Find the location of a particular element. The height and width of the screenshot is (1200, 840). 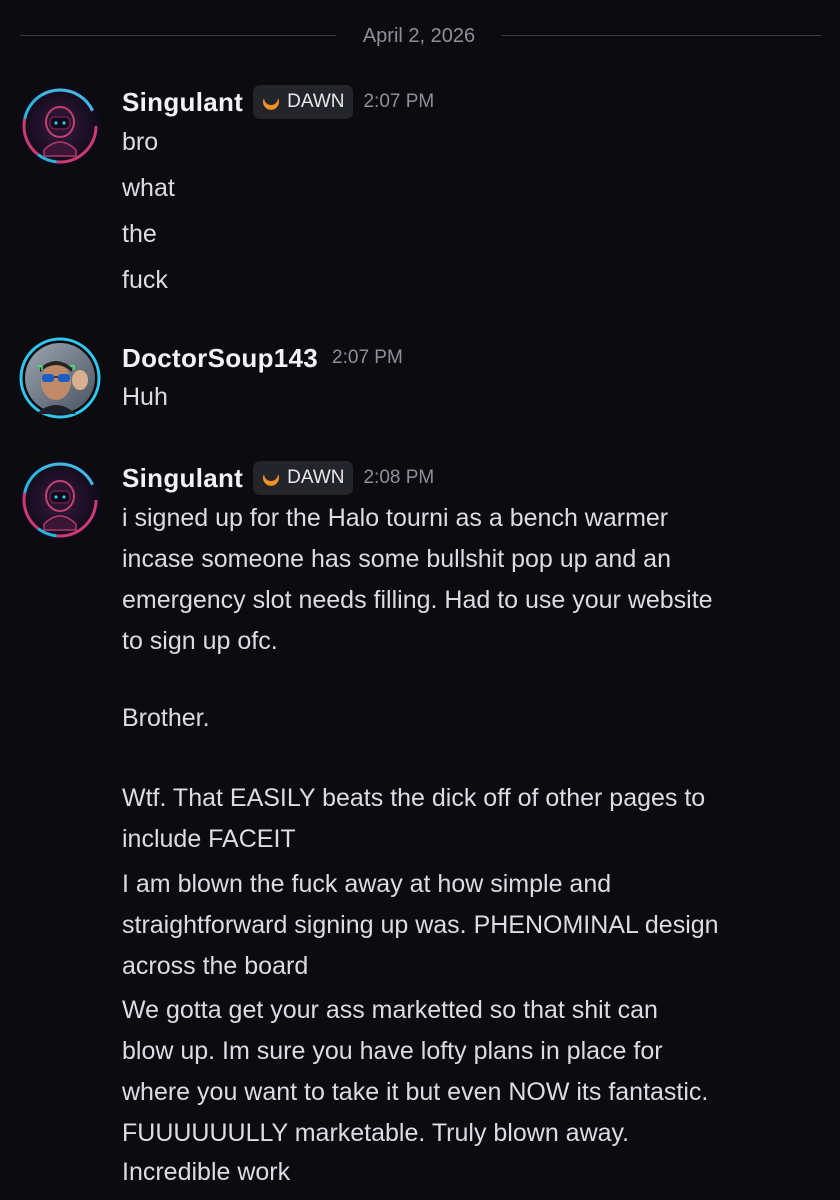

message-line: to sign up ofc. is located at coordinates (200, 641).